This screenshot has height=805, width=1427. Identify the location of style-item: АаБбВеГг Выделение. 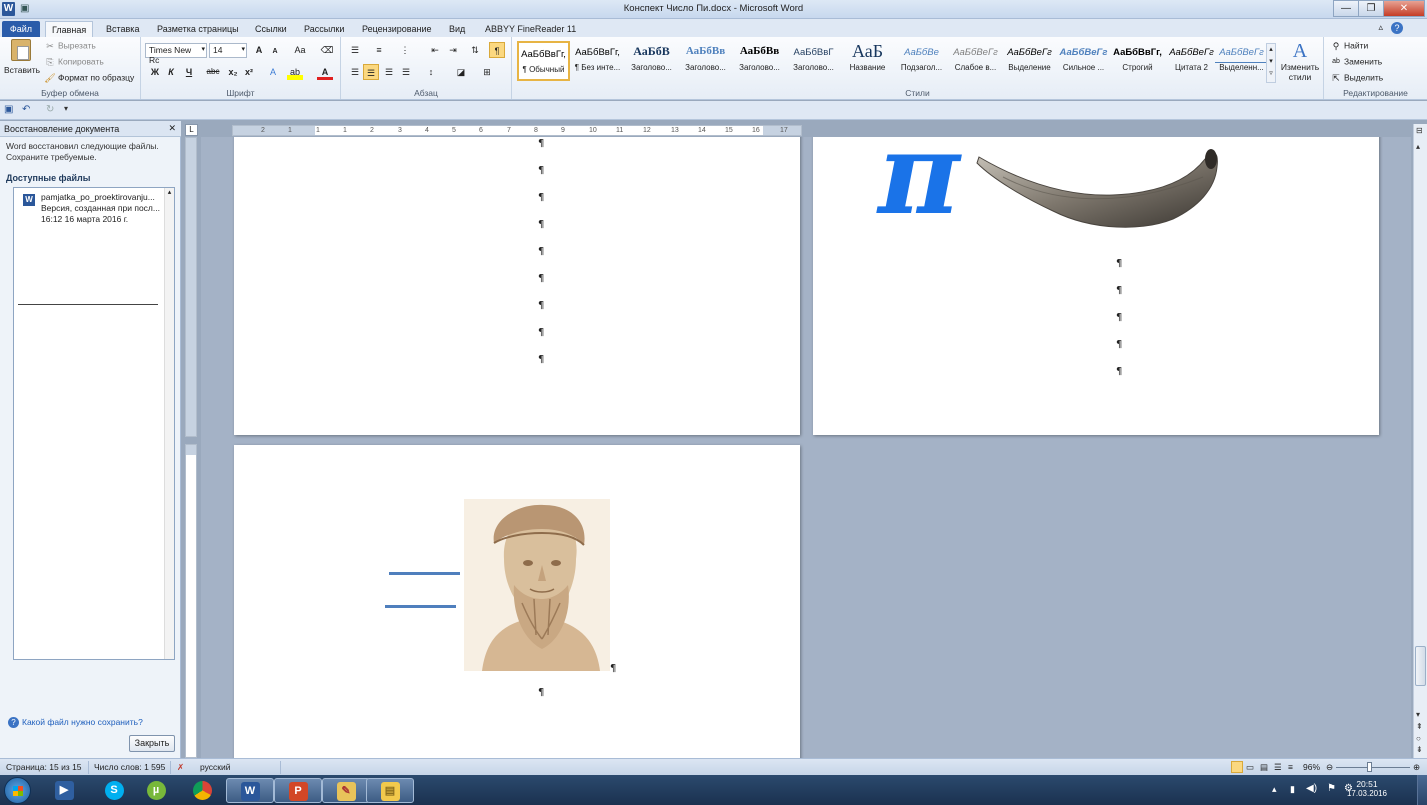
(1029, 61).